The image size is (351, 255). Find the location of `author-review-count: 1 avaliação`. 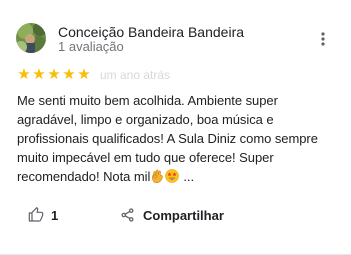

author-review-count: 1 avaliação is located at coordinates (91, 46).